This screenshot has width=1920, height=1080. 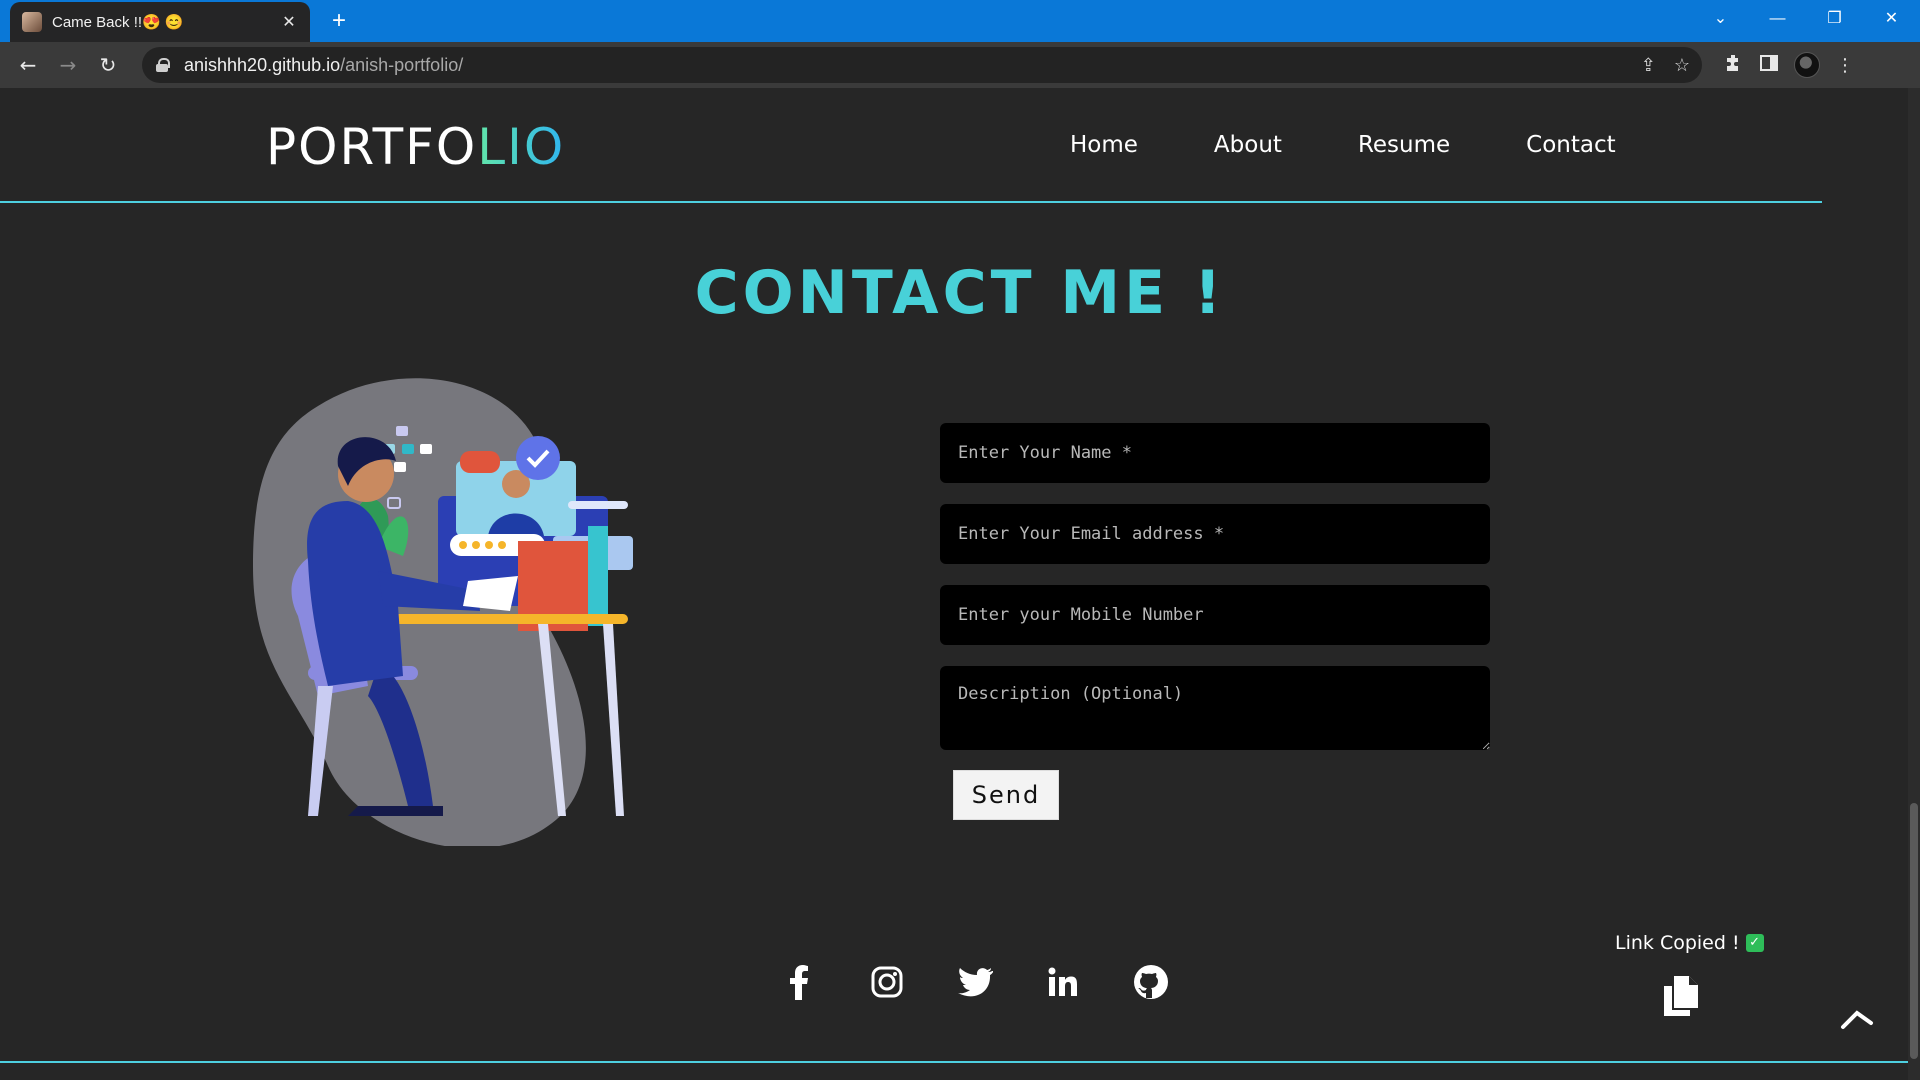 I want to click on side-panel-icon, so click(x=1769, y=65).